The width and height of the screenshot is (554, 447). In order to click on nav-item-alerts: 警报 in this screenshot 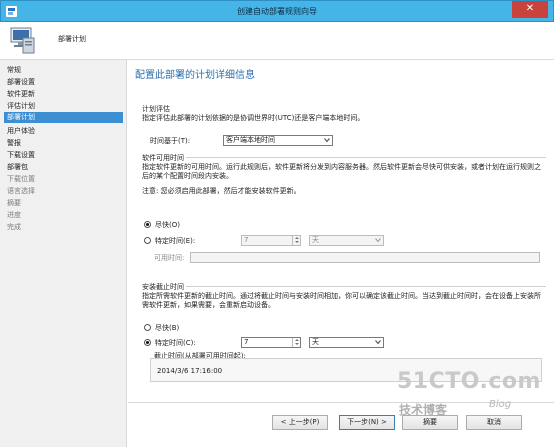, I will do `click(14, 143)`.